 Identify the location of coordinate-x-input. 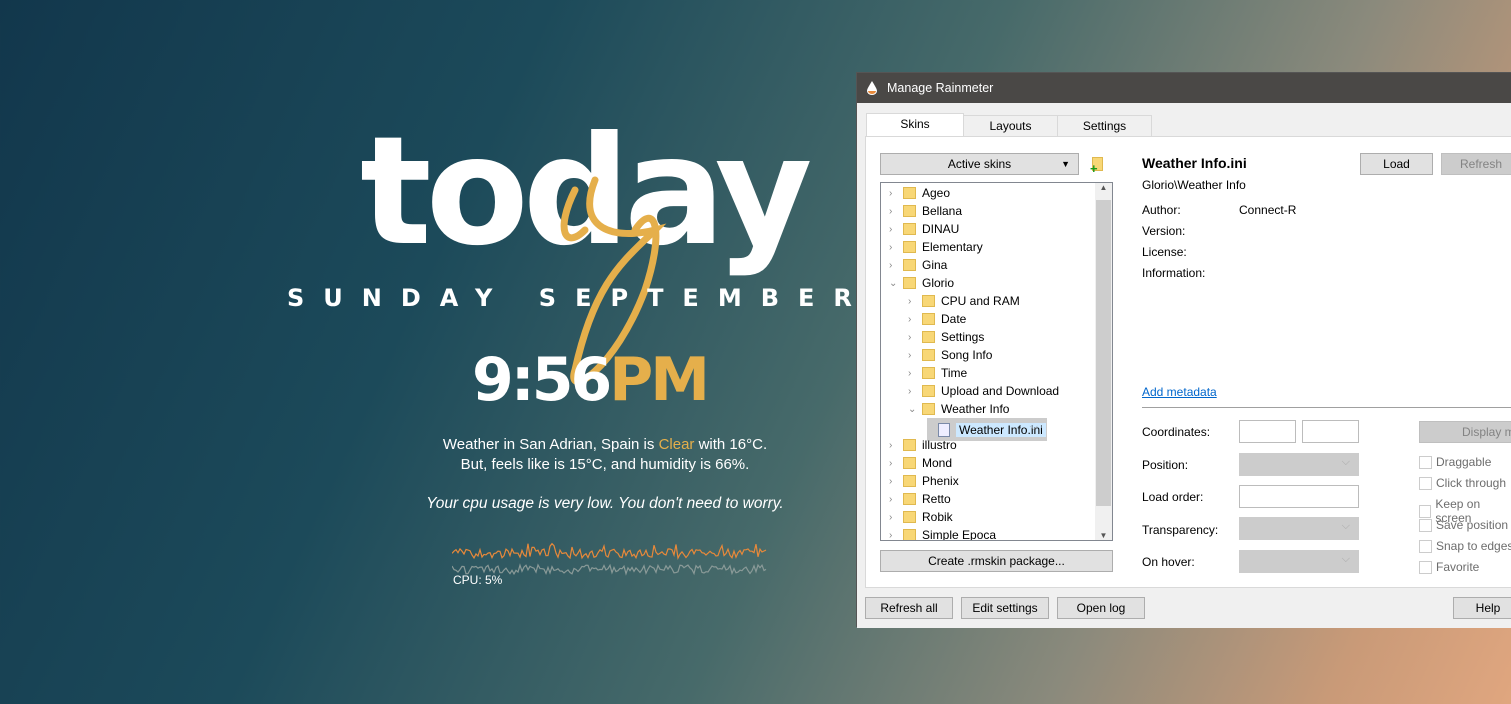
(1267, 431).